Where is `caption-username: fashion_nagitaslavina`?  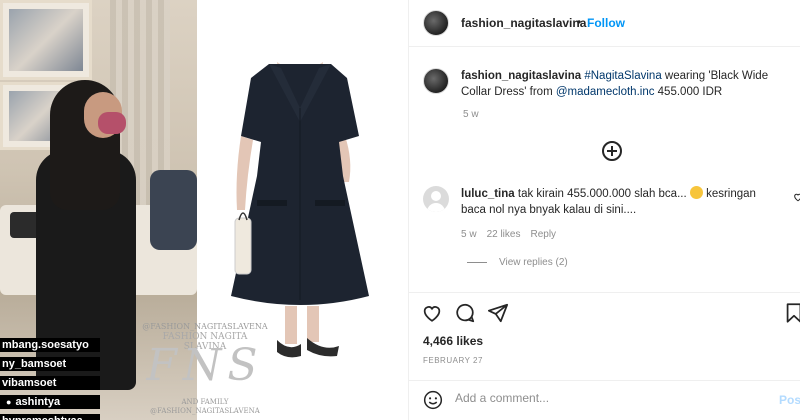 caption-username: fashion_nagitaslavina is located at coordinates (521, 76).